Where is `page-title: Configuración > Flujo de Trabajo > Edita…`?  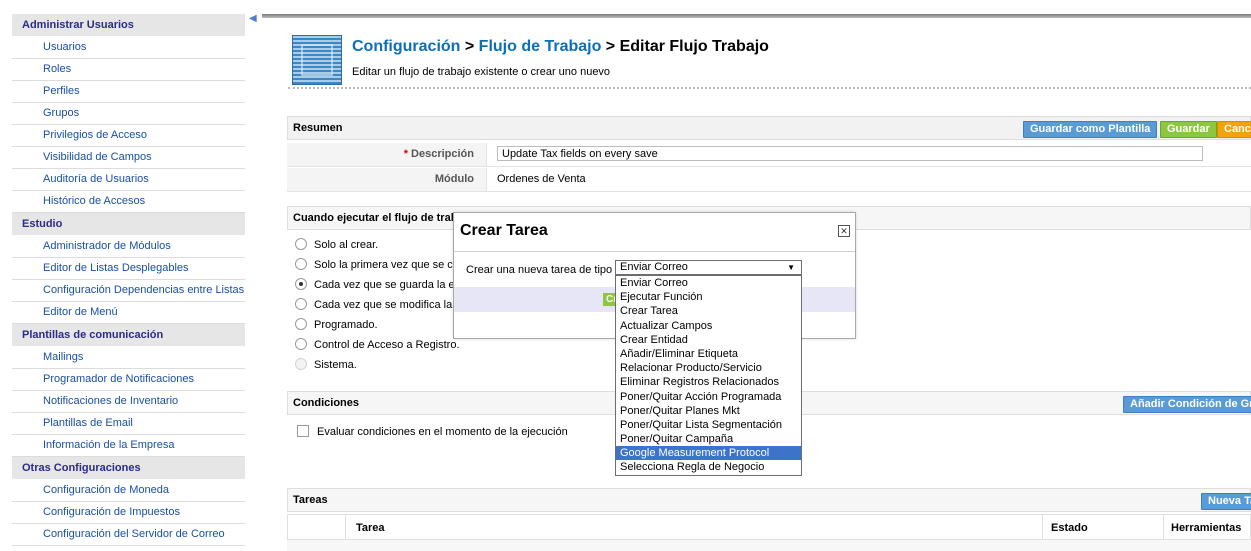 page-title: Configuración > Flujo de Trabajo > Edita… is located at coordinates (560, 47).